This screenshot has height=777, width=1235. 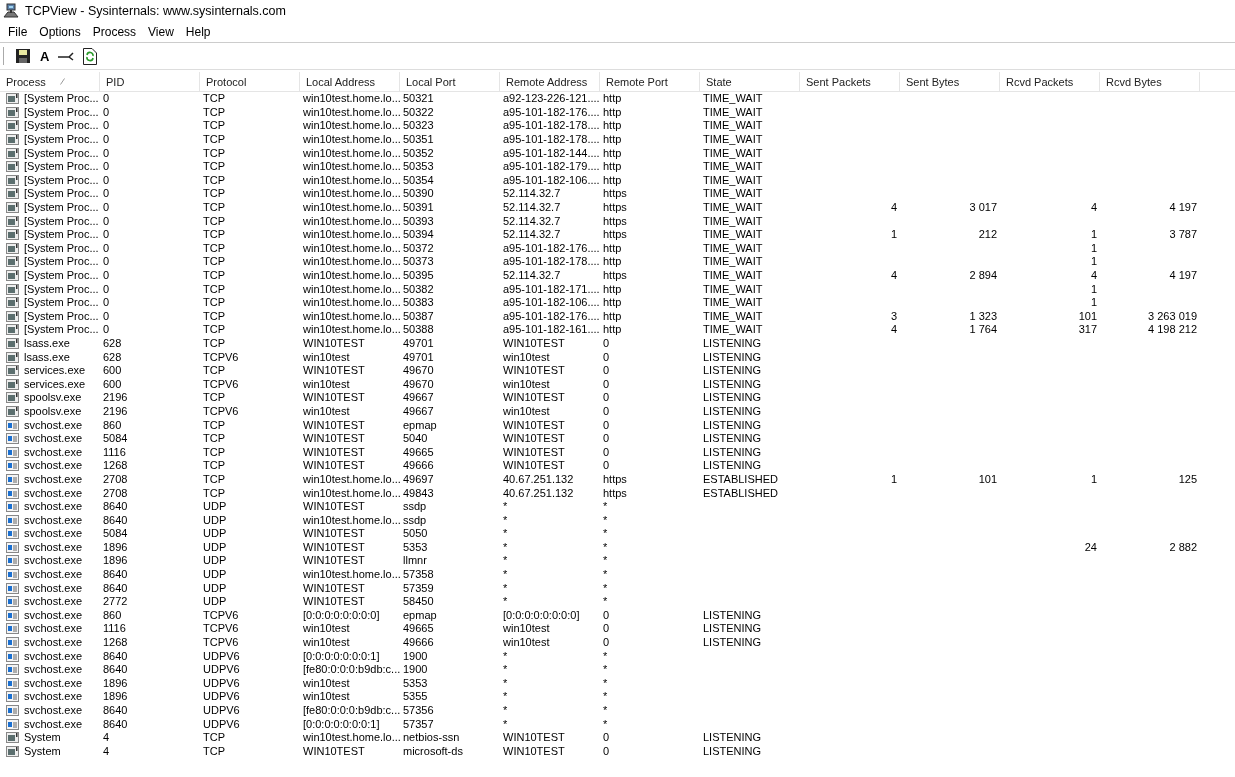 What do you see at coordinates (450, 81) in the screenshot?
I see `column-header: Local Port` at bounding box center [450, 81].